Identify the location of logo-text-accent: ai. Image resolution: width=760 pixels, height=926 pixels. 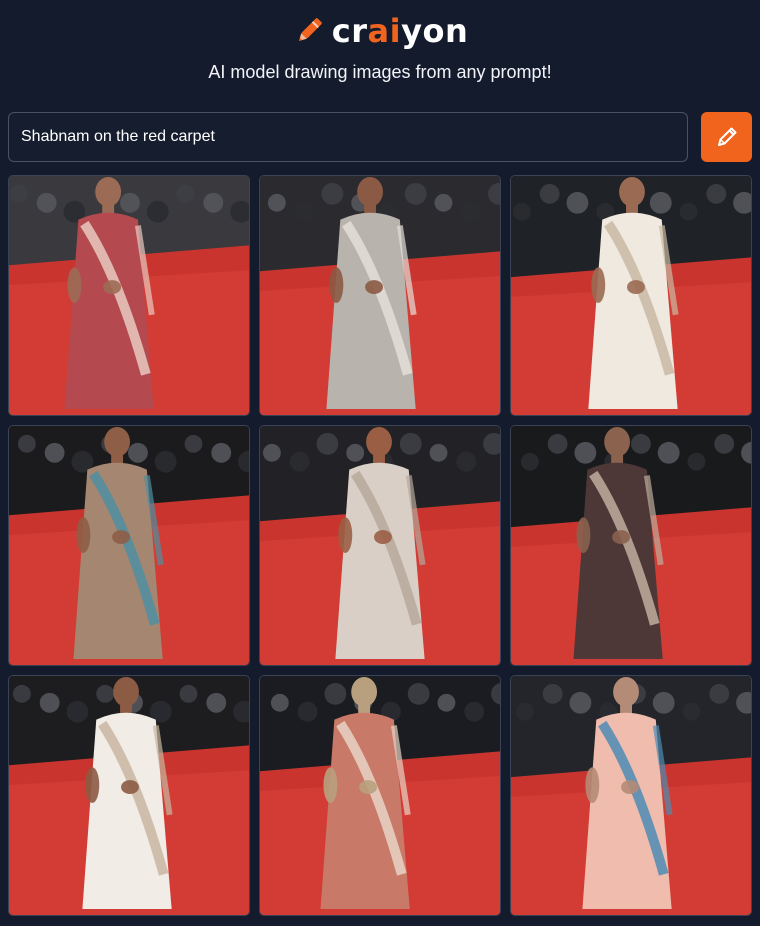
(384, 31).